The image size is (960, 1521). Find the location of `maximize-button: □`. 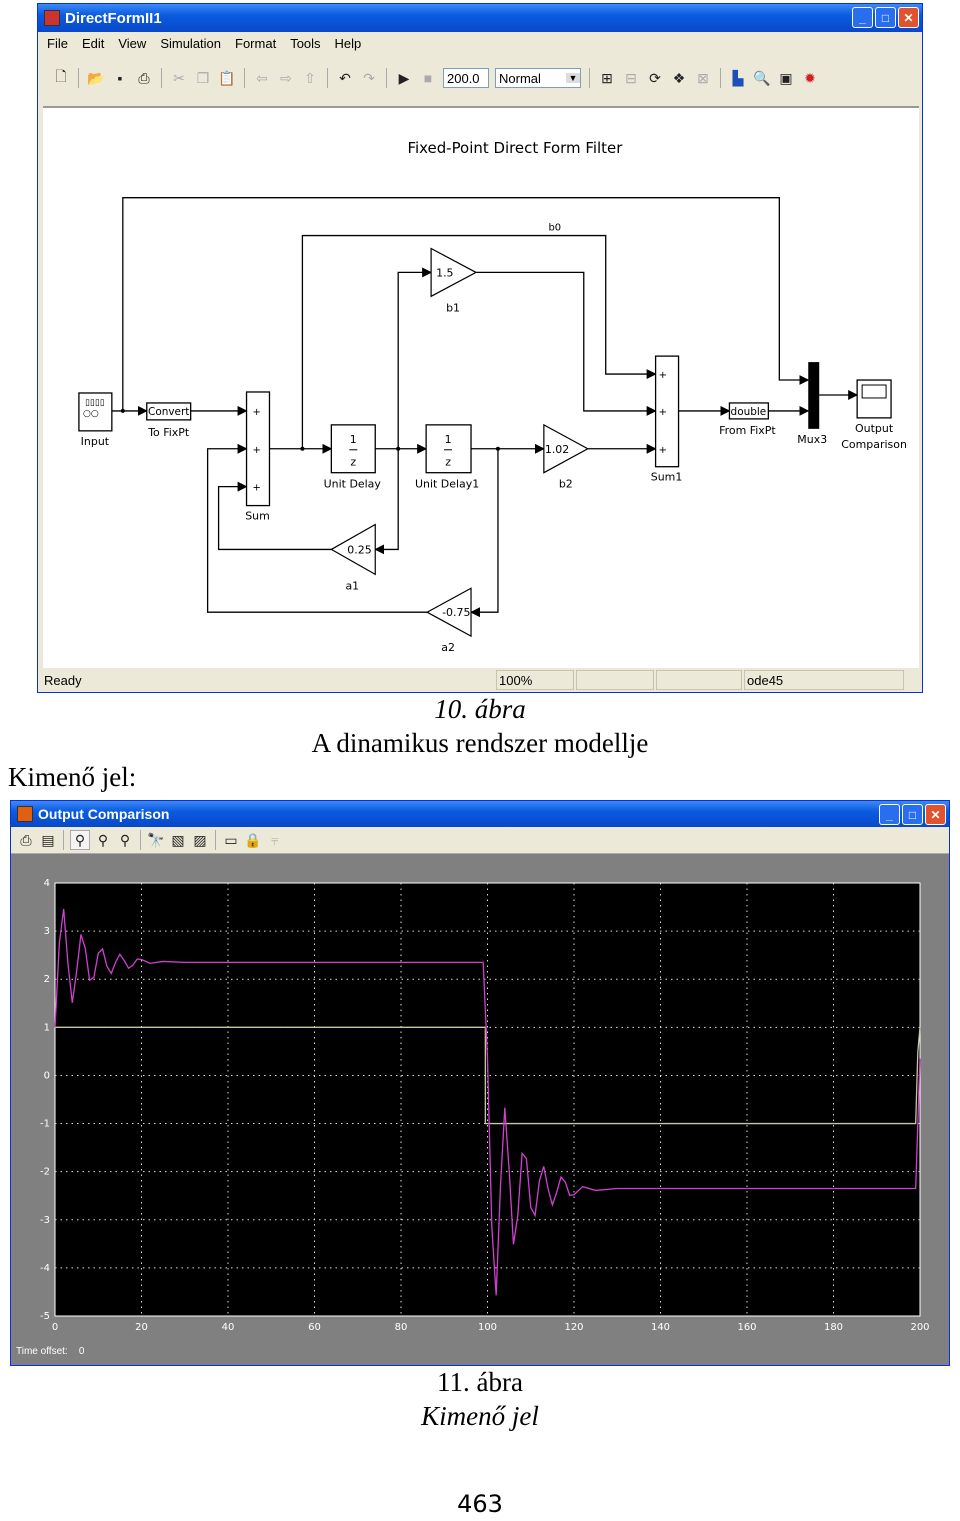

maximize-button: □ is located at coordinates (885, 17).